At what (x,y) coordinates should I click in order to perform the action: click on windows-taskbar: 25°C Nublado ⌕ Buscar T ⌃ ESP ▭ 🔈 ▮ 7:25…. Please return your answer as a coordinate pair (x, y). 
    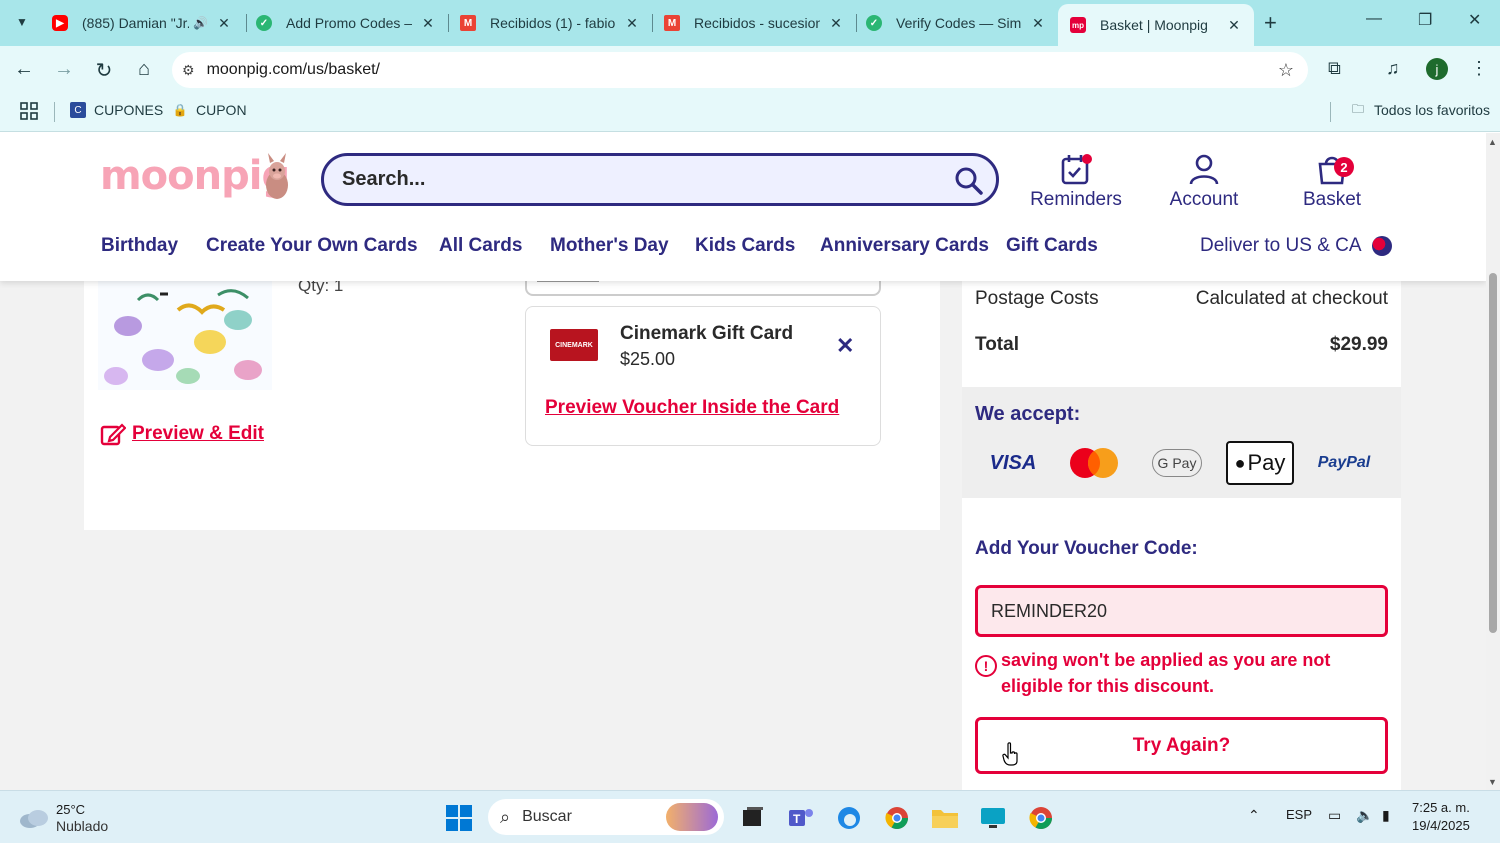
    Looking at the image, I should click on (750, 816).